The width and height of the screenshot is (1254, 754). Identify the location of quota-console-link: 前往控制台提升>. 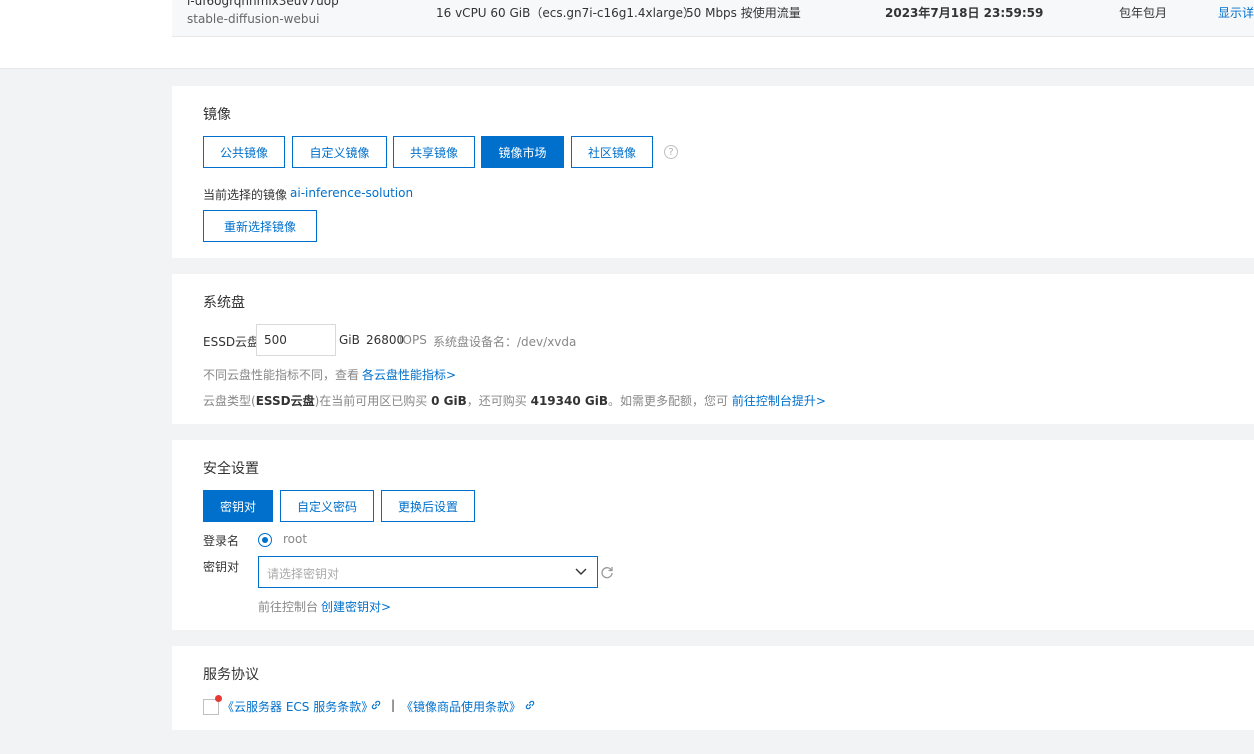
(779, 401).